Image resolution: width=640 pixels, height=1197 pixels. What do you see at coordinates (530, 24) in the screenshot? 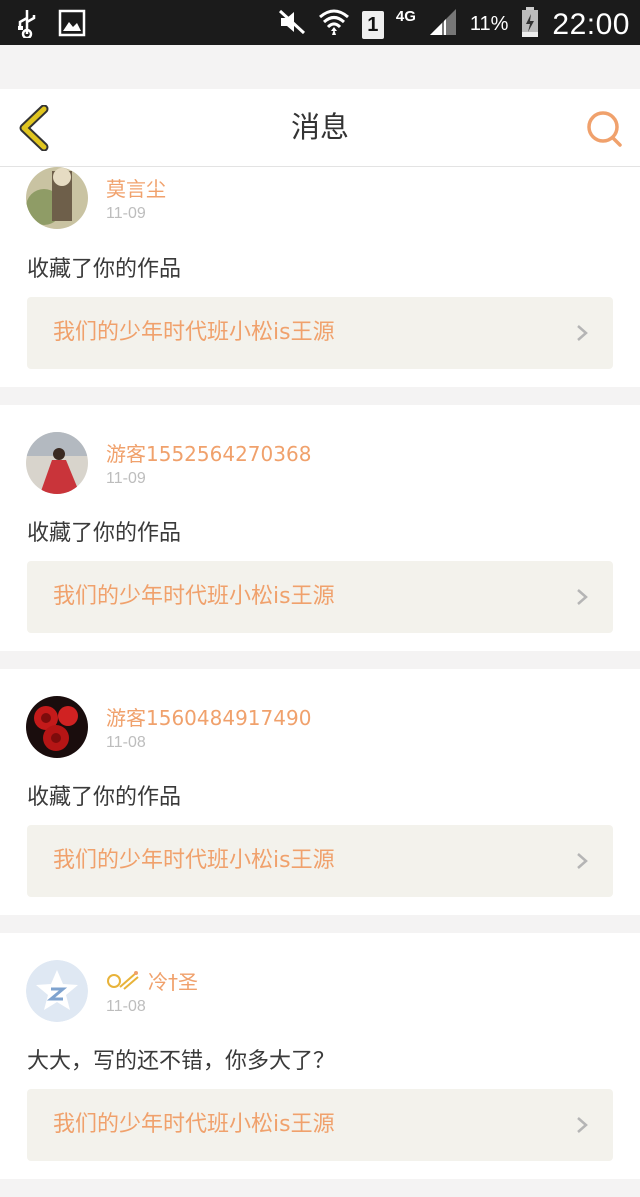
I see `battery-charging-icon` at bounding box center [530, 24].